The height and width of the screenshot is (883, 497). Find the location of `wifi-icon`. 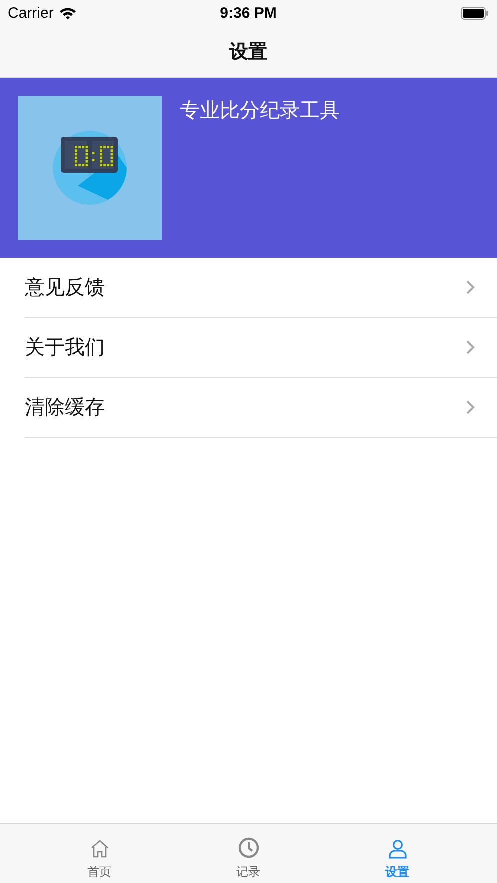

wifi-icon is located at coordinates (67, 13).